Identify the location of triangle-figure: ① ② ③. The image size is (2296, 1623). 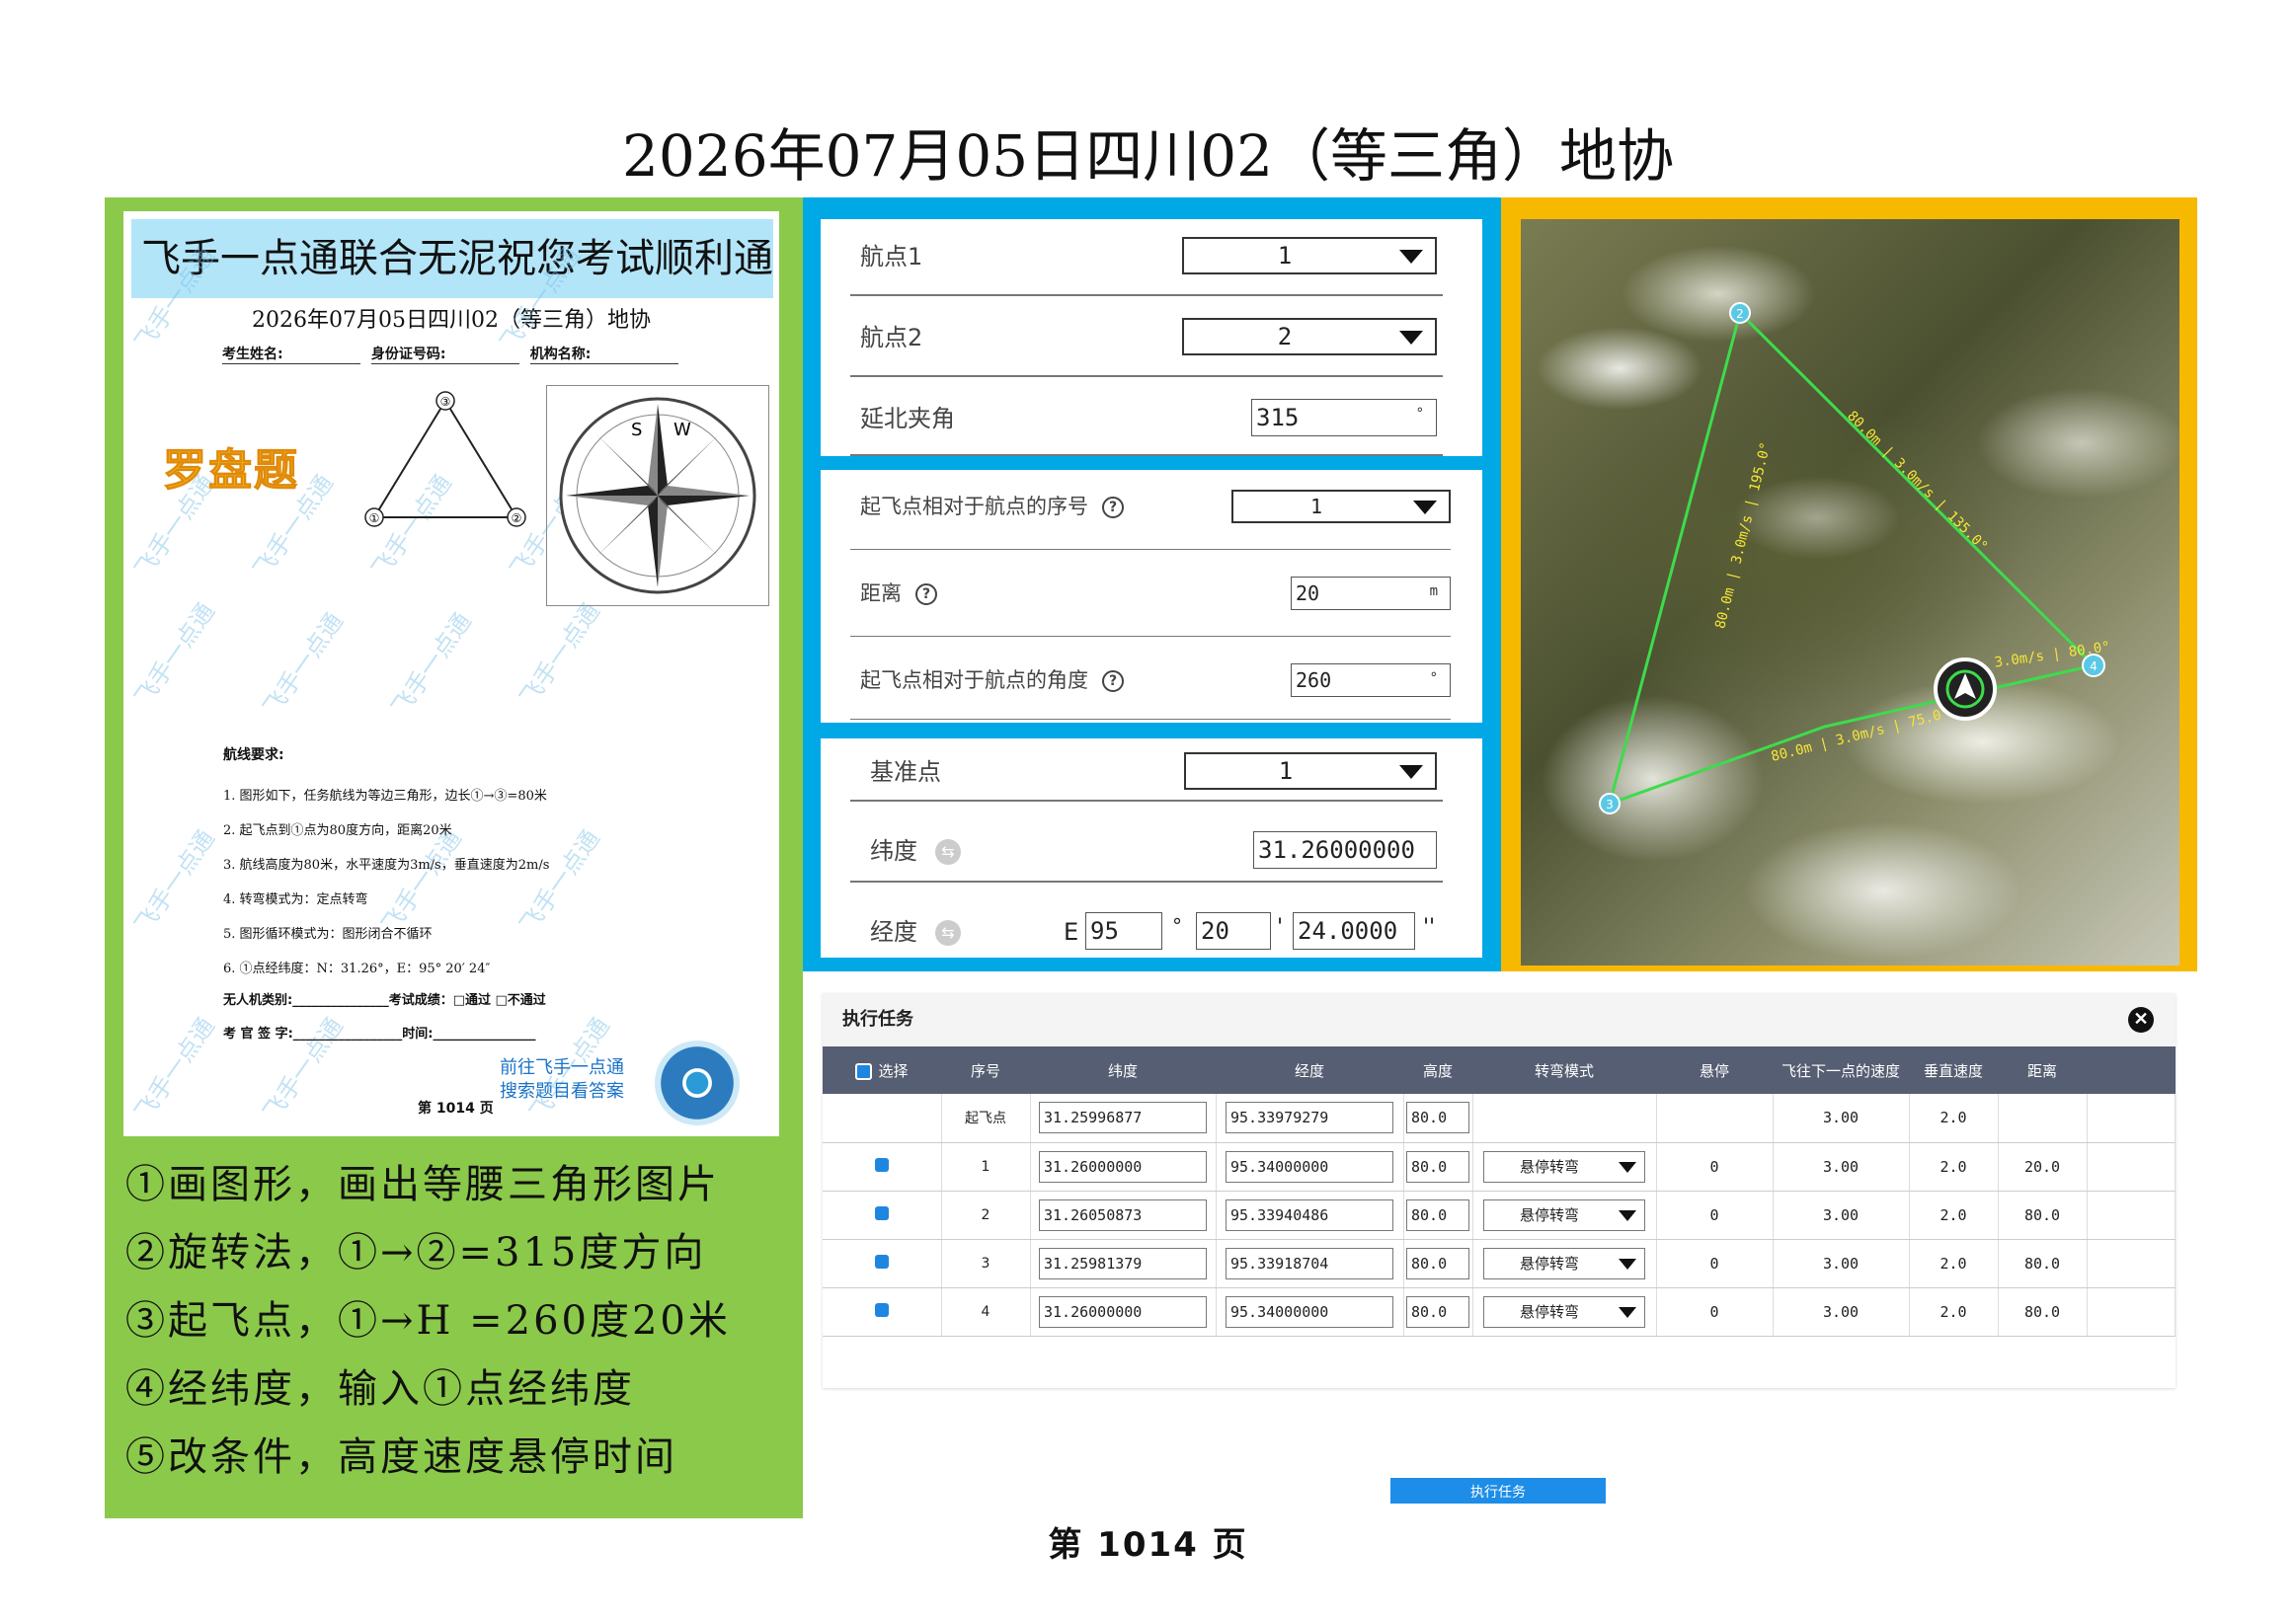
(445, 459).